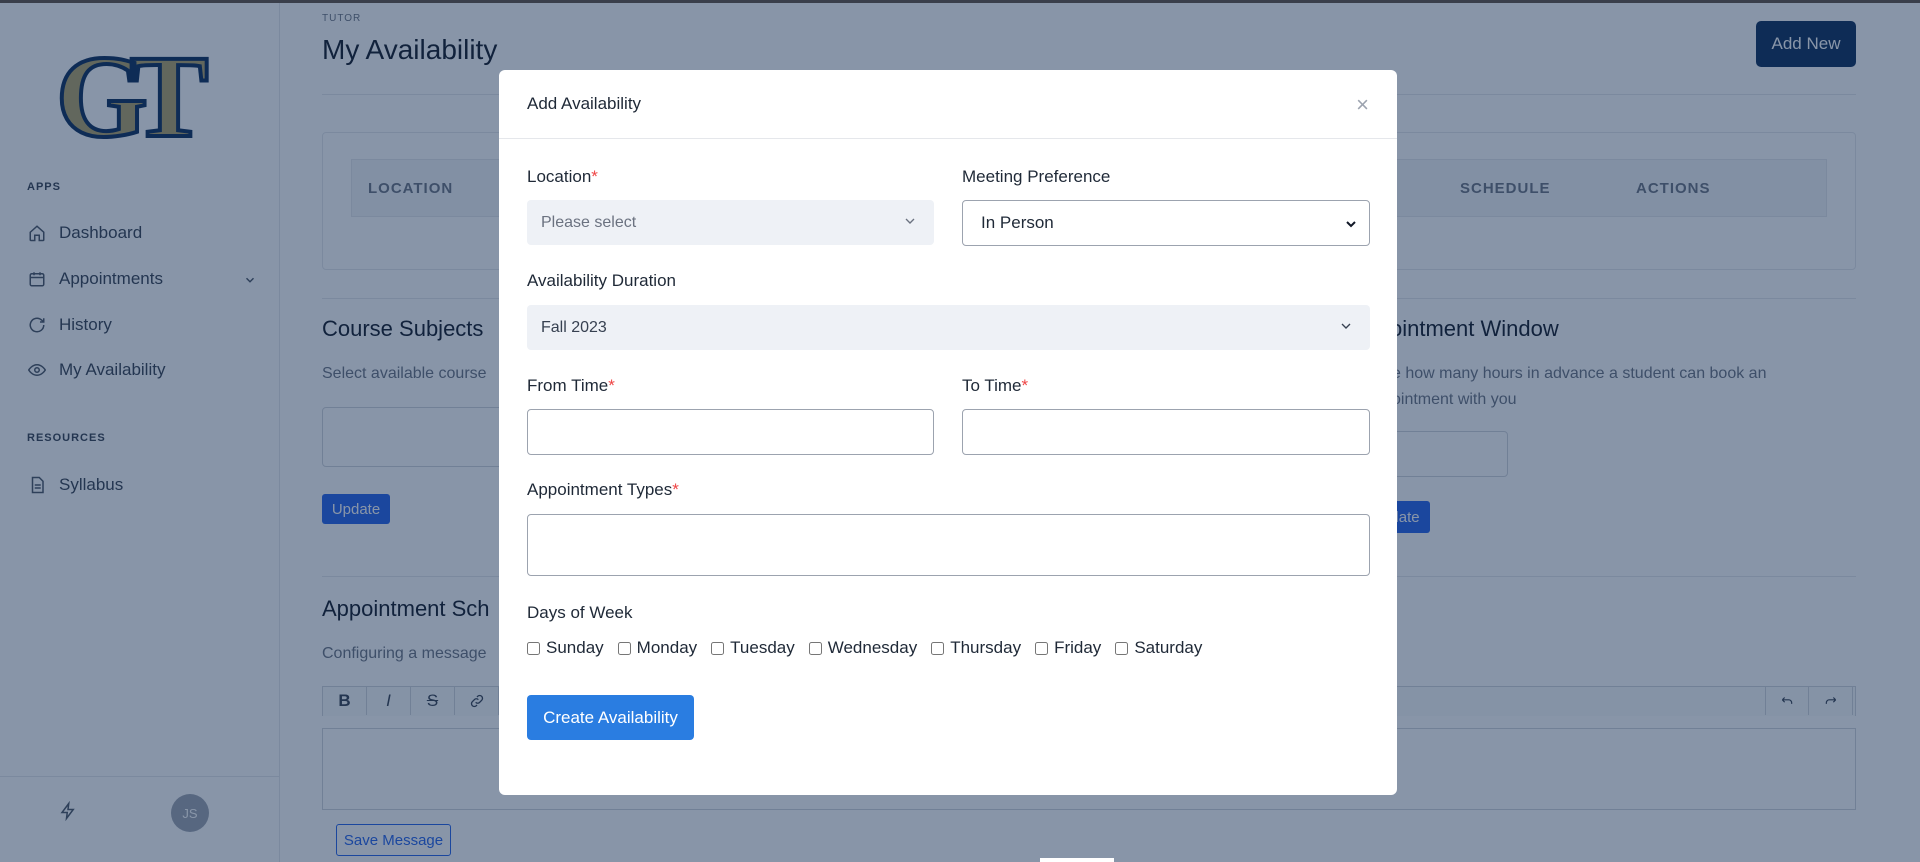 The width and height of the screenshot is (1920, 862). What do you see at coordinates (948, 104) in the screenshot?
I see `modal-header: Add Availability ×` at bounding box center [948, 104].